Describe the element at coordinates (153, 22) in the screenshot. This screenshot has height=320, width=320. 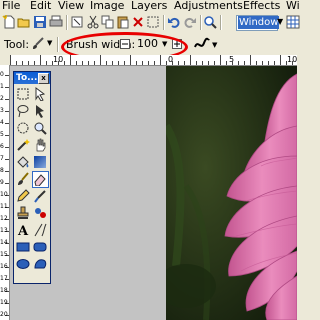
I see `deselect-icon` at that location.